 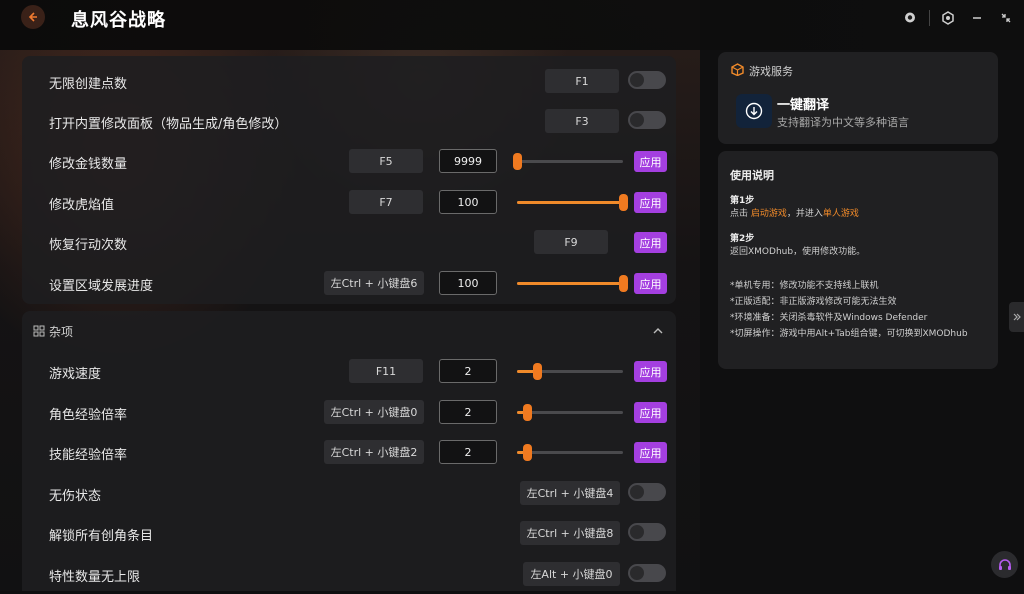 What do you see at coordinates (95, 577) in the screenshot?
I see `cheat-label: 特性数量无上限` at bounding box center [95, 577].